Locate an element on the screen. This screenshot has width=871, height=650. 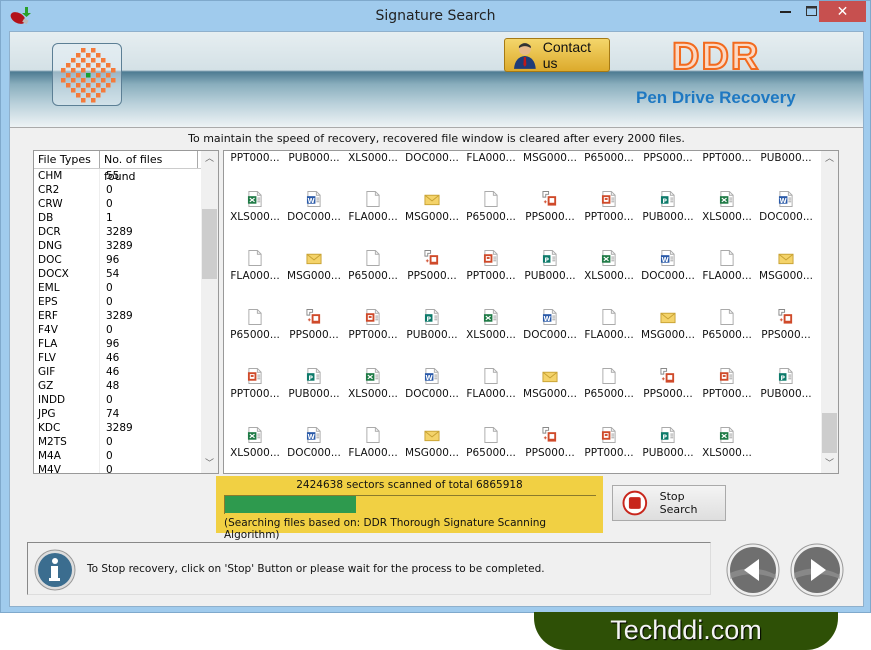
file-type-row: INDD 0 is located at coordinates (126, 400).